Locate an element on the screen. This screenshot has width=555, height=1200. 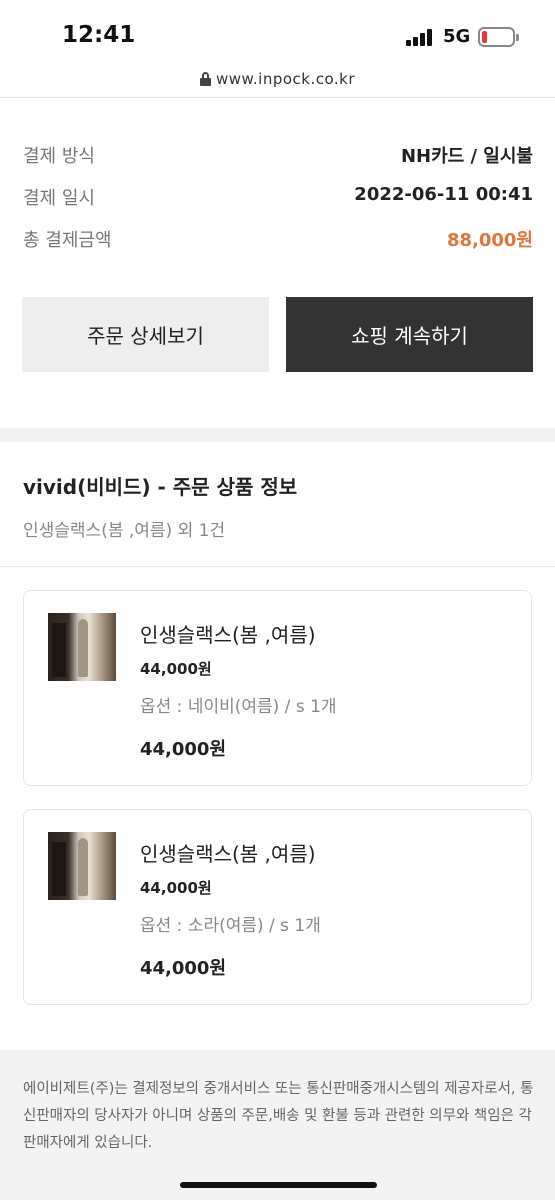
home-indicator is located at coordinates (278, 1185).